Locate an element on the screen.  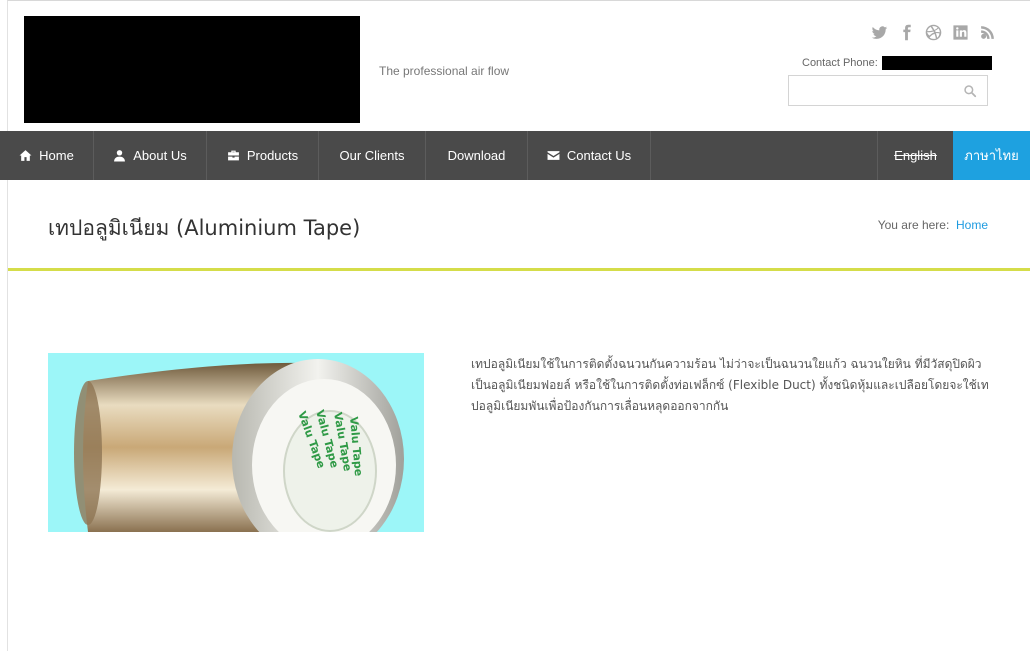
envelope-icon is located at coordinates (553, 155).